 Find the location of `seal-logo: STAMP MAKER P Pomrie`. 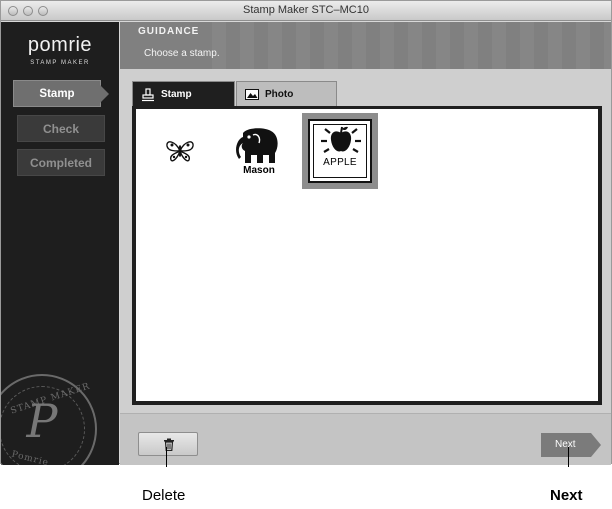

seal-logo: STAMP MAKER P Pomrie is located at coordinates (49, 419).